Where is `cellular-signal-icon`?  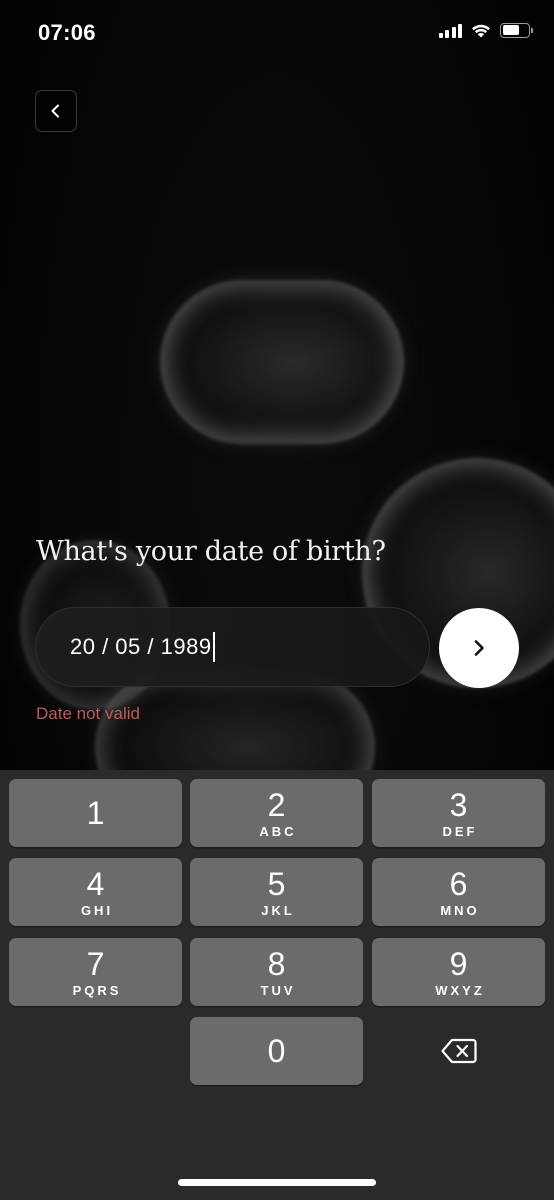 cellular-signal-icon is located at coordinates (450, 30).